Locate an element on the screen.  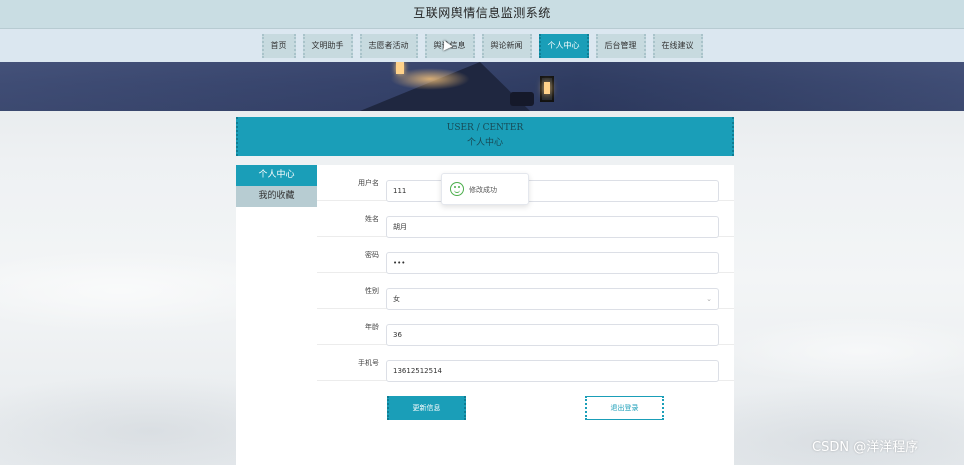
main-nav: 首页 文明助手 志愿者活动 舆论信息 舆论新闻 个人中心 后台管理 在线建议 is located at coordinates (482, 45).